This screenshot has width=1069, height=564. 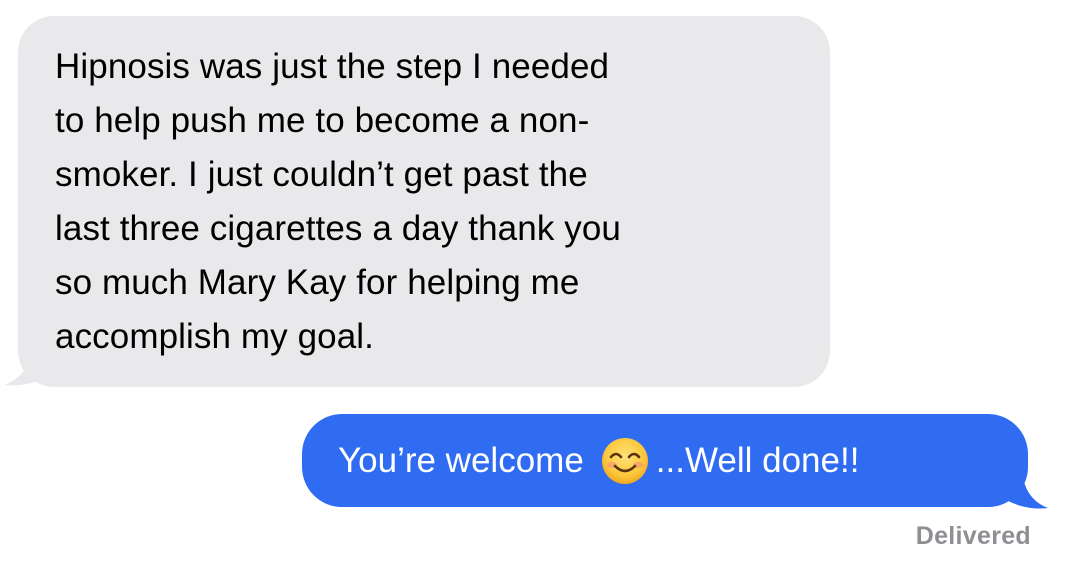 What do you see at coordinates (973, 536) in the screenshot?
I see `delivery-status: Delivered` at bounding box center [973, 536].